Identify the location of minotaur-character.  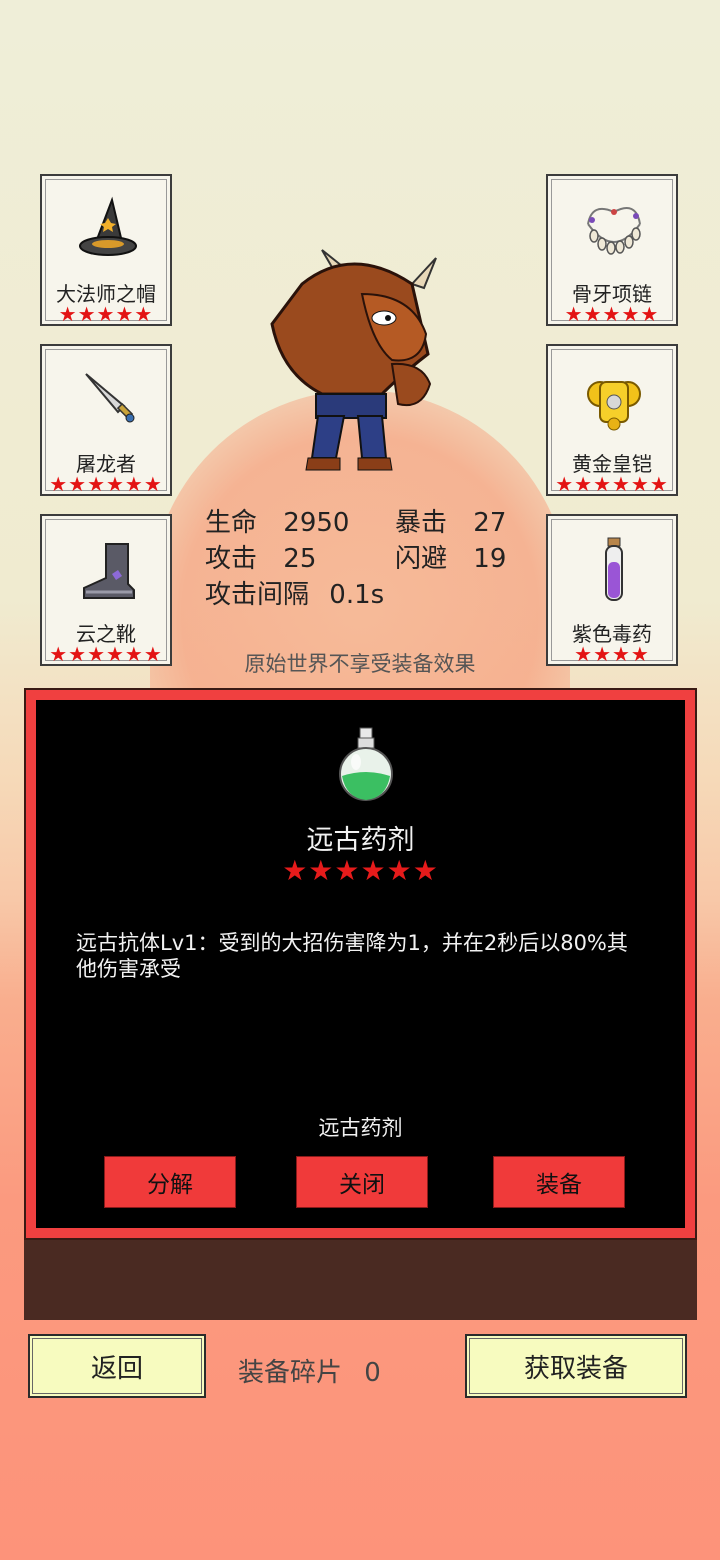
(353, 360).